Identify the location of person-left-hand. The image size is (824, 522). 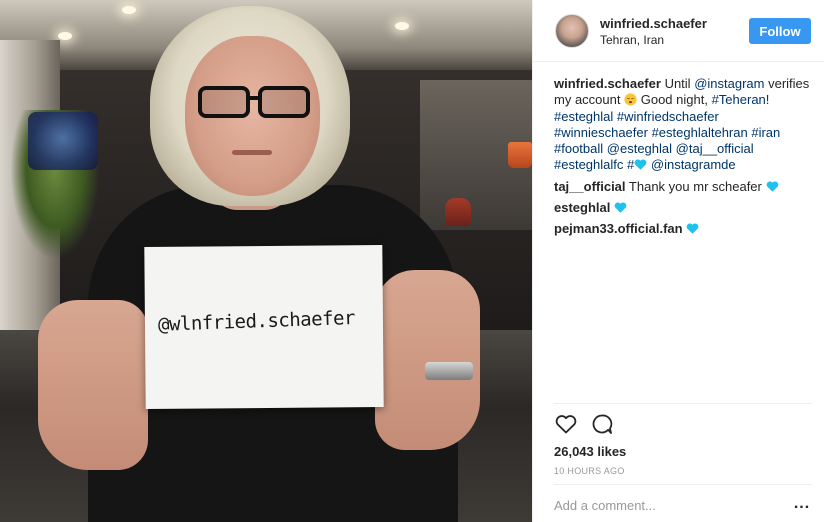
(93, 385).